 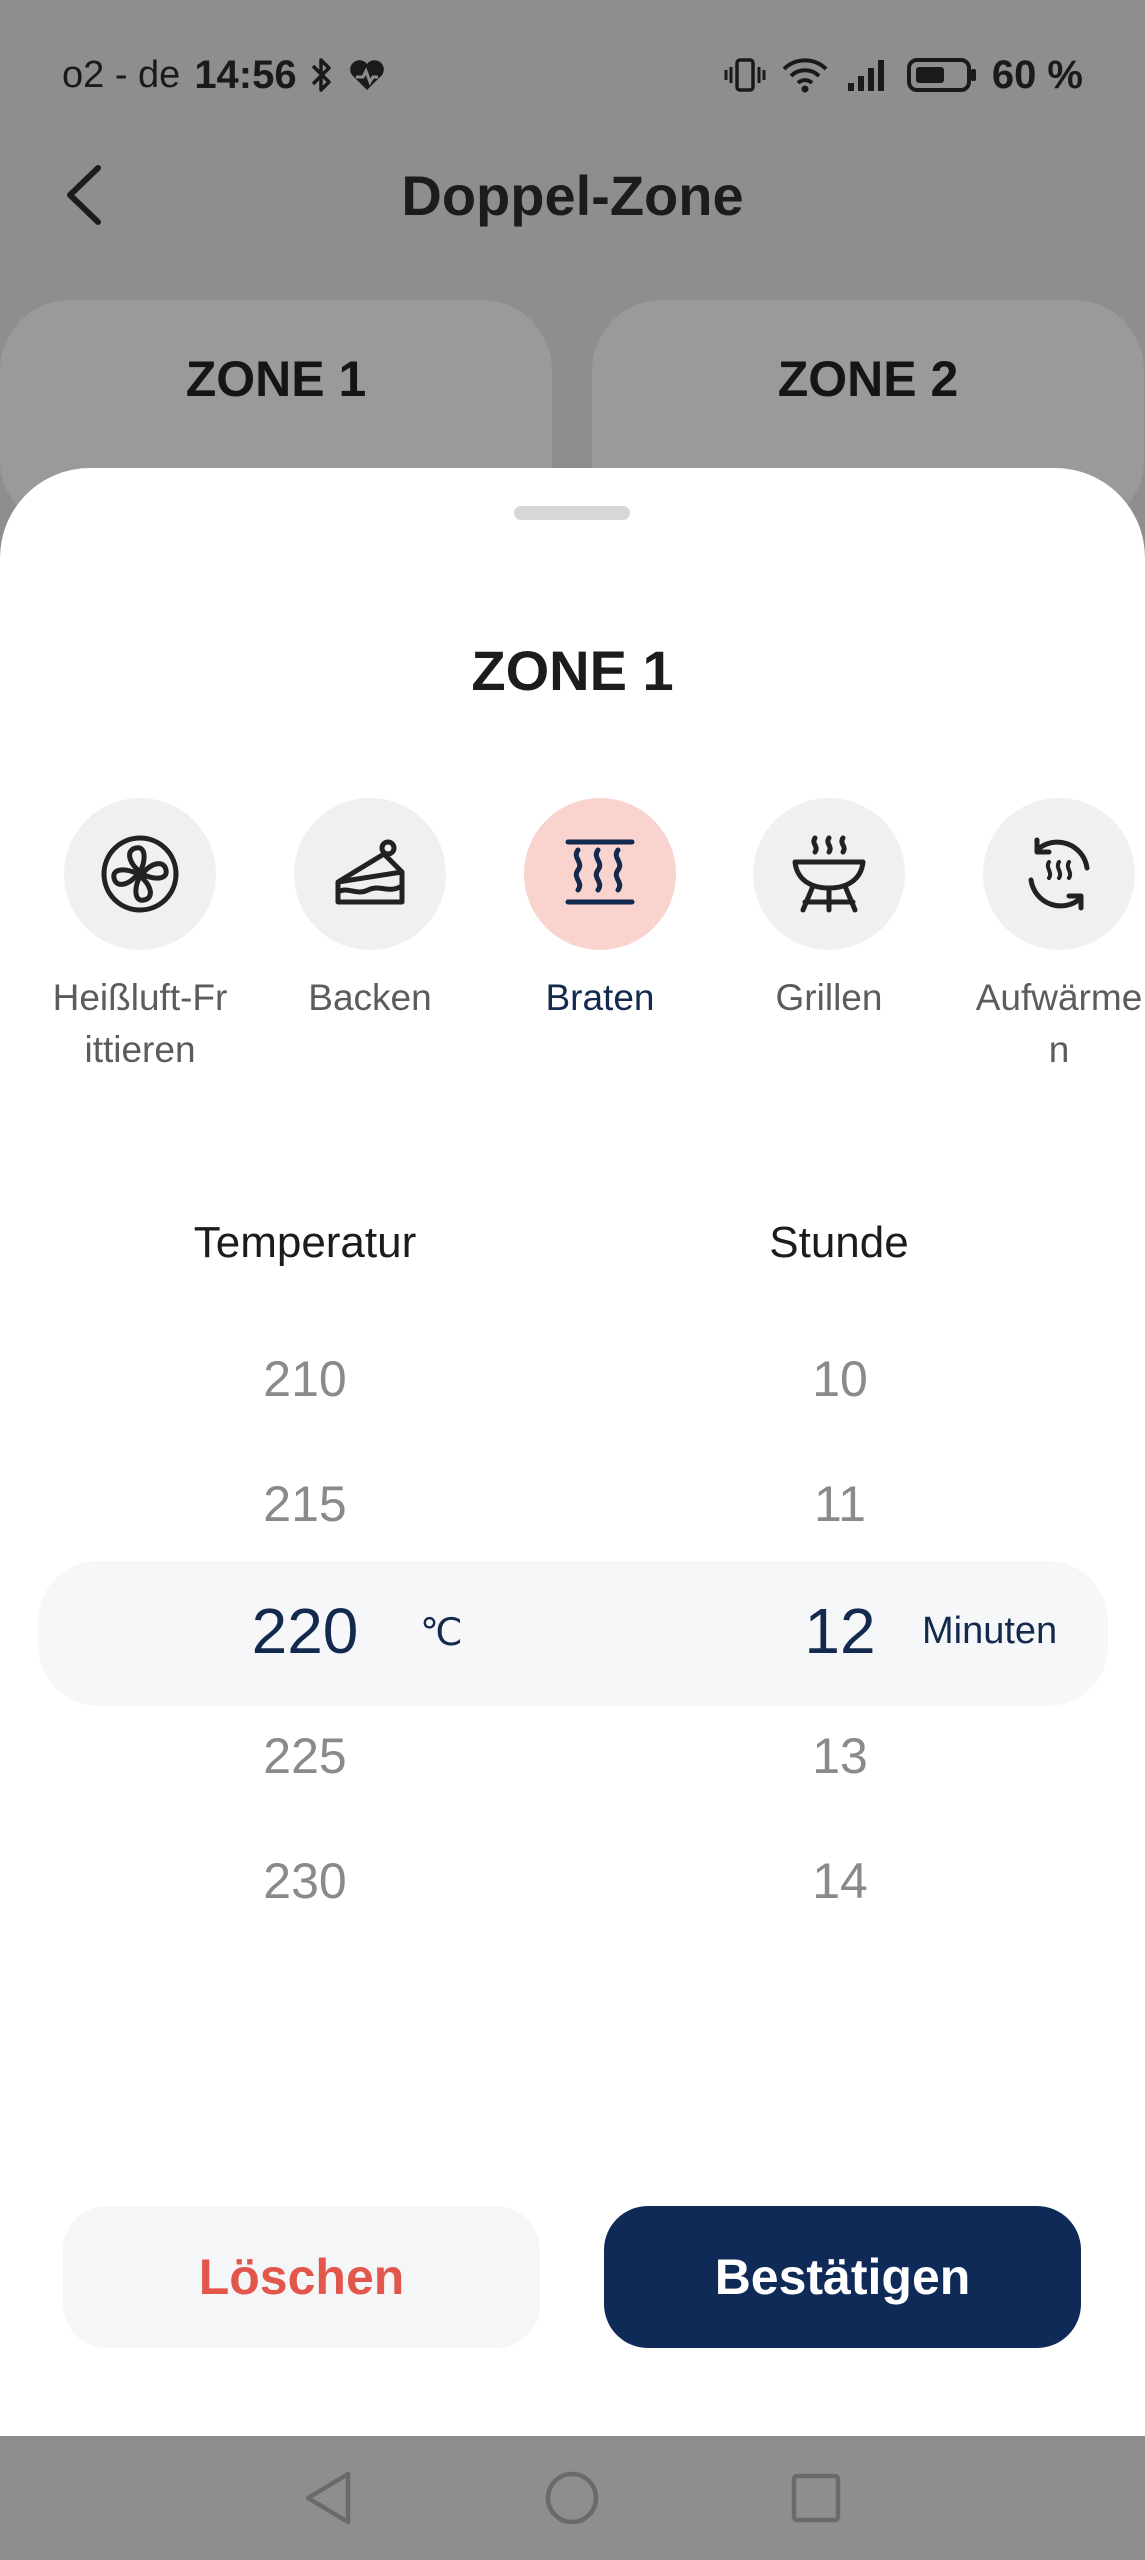 What do you see at coordinates (840, 1756) in the screenshot?
I see `time-option: 13` at bounding box center [840, 1756].